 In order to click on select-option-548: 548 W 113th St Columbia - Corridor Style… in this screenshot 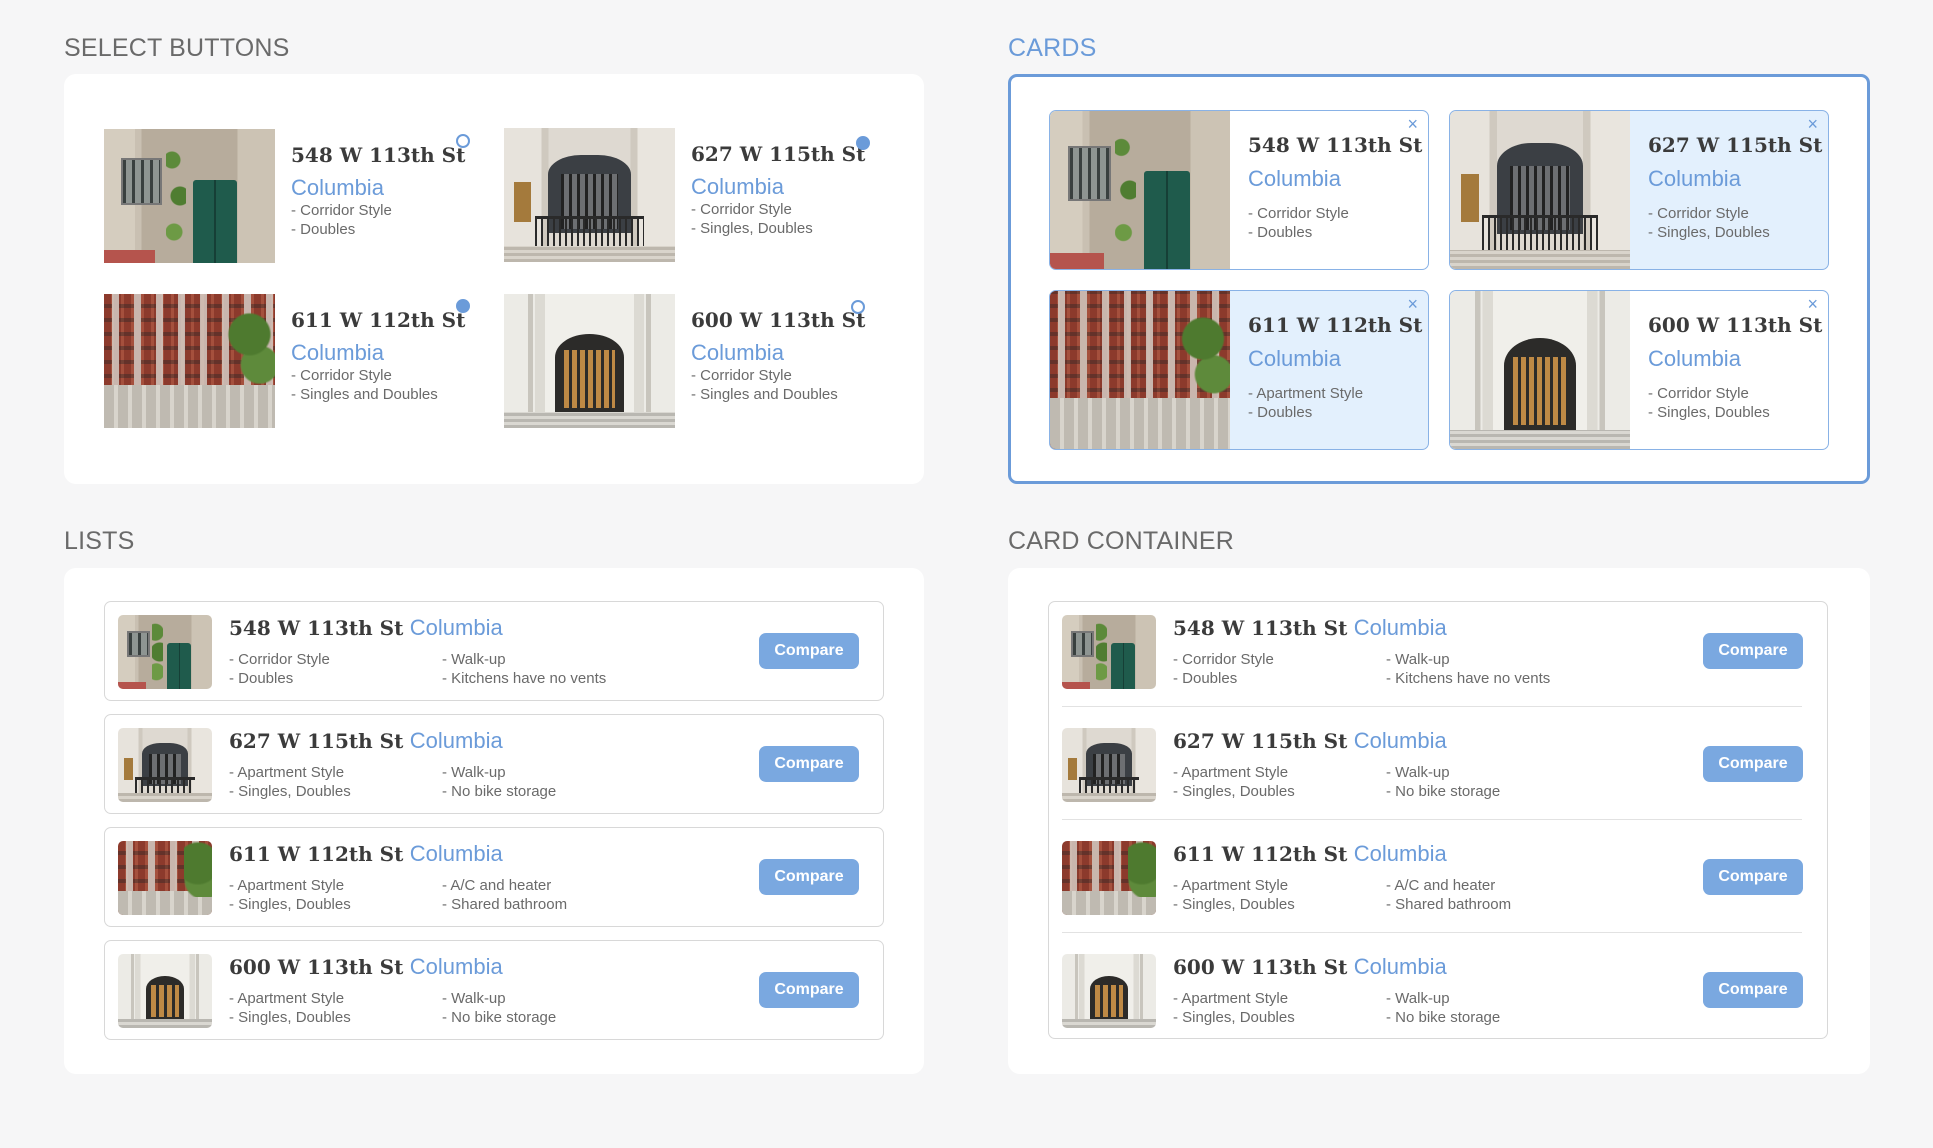, I will do `click(284, 196)`.